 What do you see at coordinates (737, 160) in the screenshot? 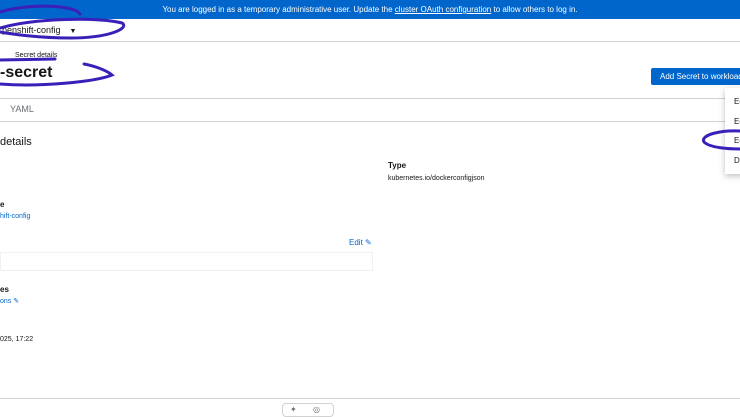
I see `menu-item-delete: De` at bounding box center [737, 160].